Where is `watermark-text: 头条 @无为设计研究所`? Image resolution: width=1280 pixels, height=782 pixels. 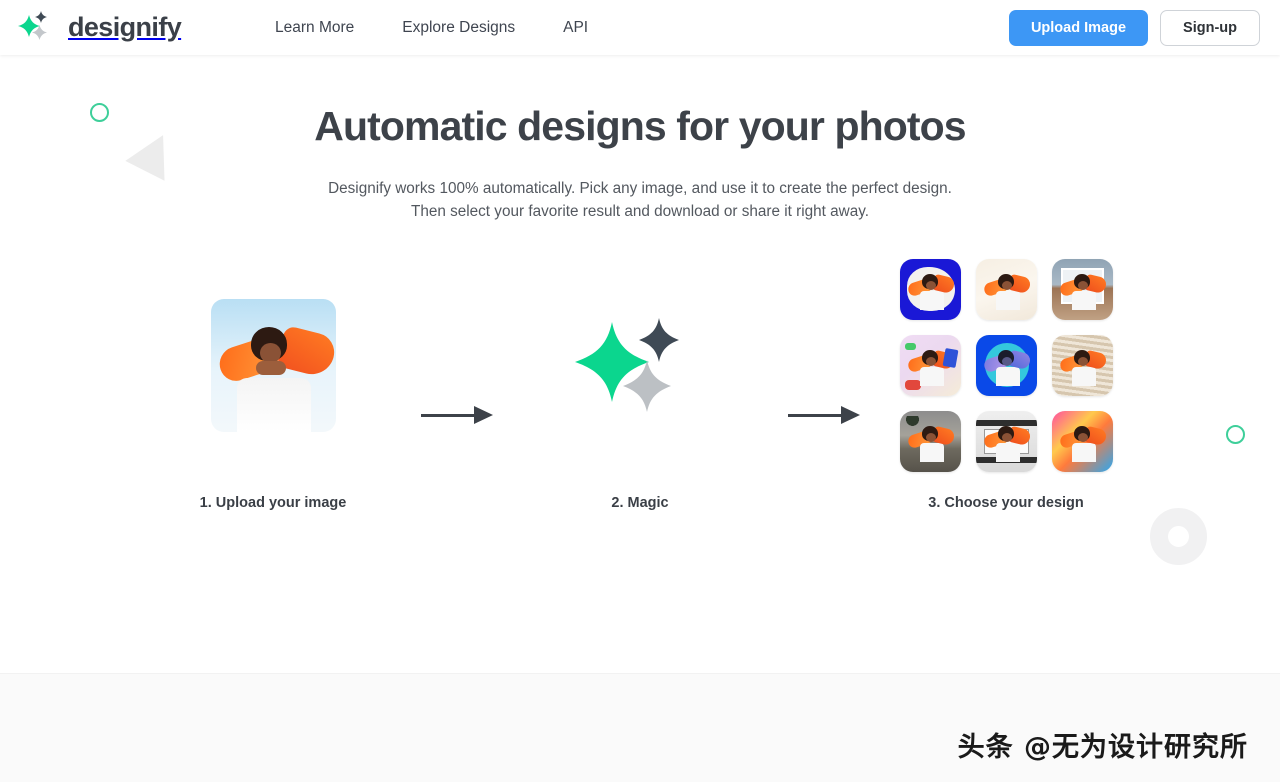 watermark-text: 头条 @无为设计研究所 is located at coordinates (1102, 747).